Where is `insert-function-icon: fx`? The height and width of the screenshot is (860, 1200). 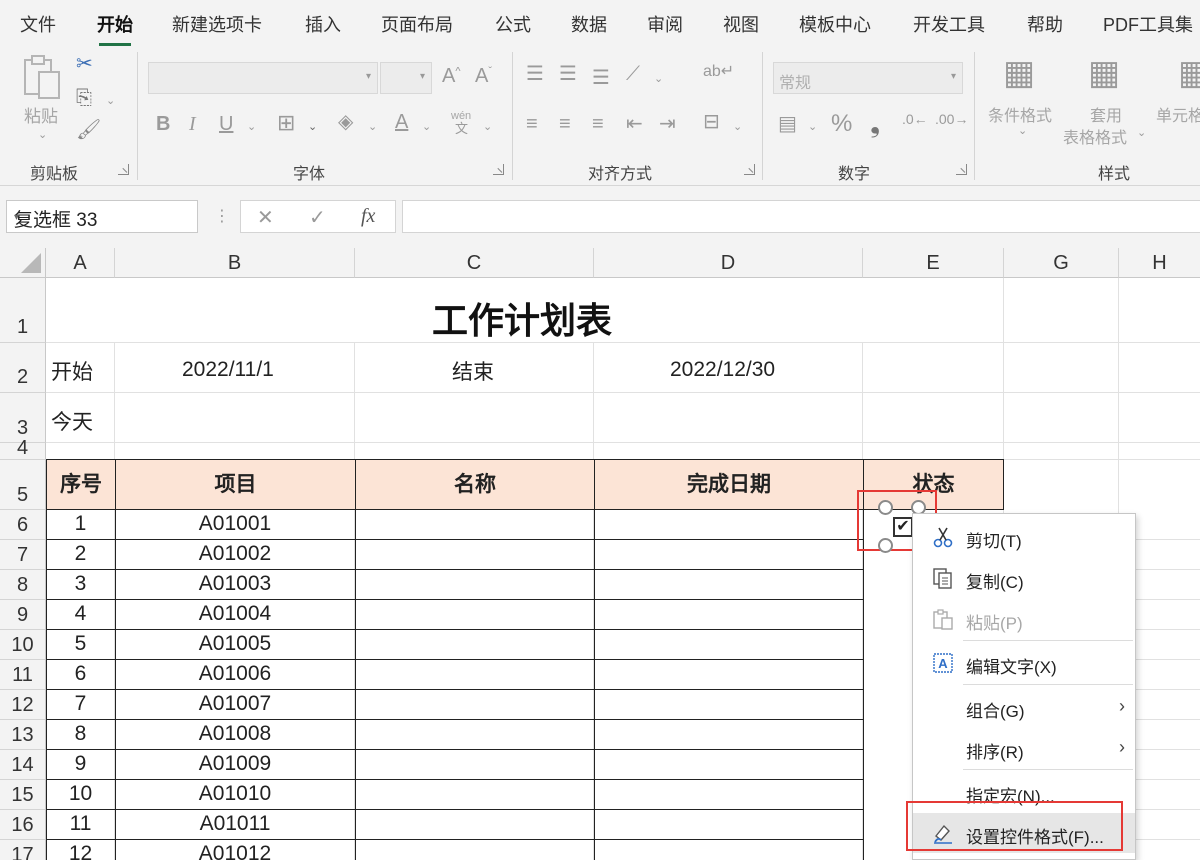 insert-function-icon: fx is located at coordinates (368, 216).